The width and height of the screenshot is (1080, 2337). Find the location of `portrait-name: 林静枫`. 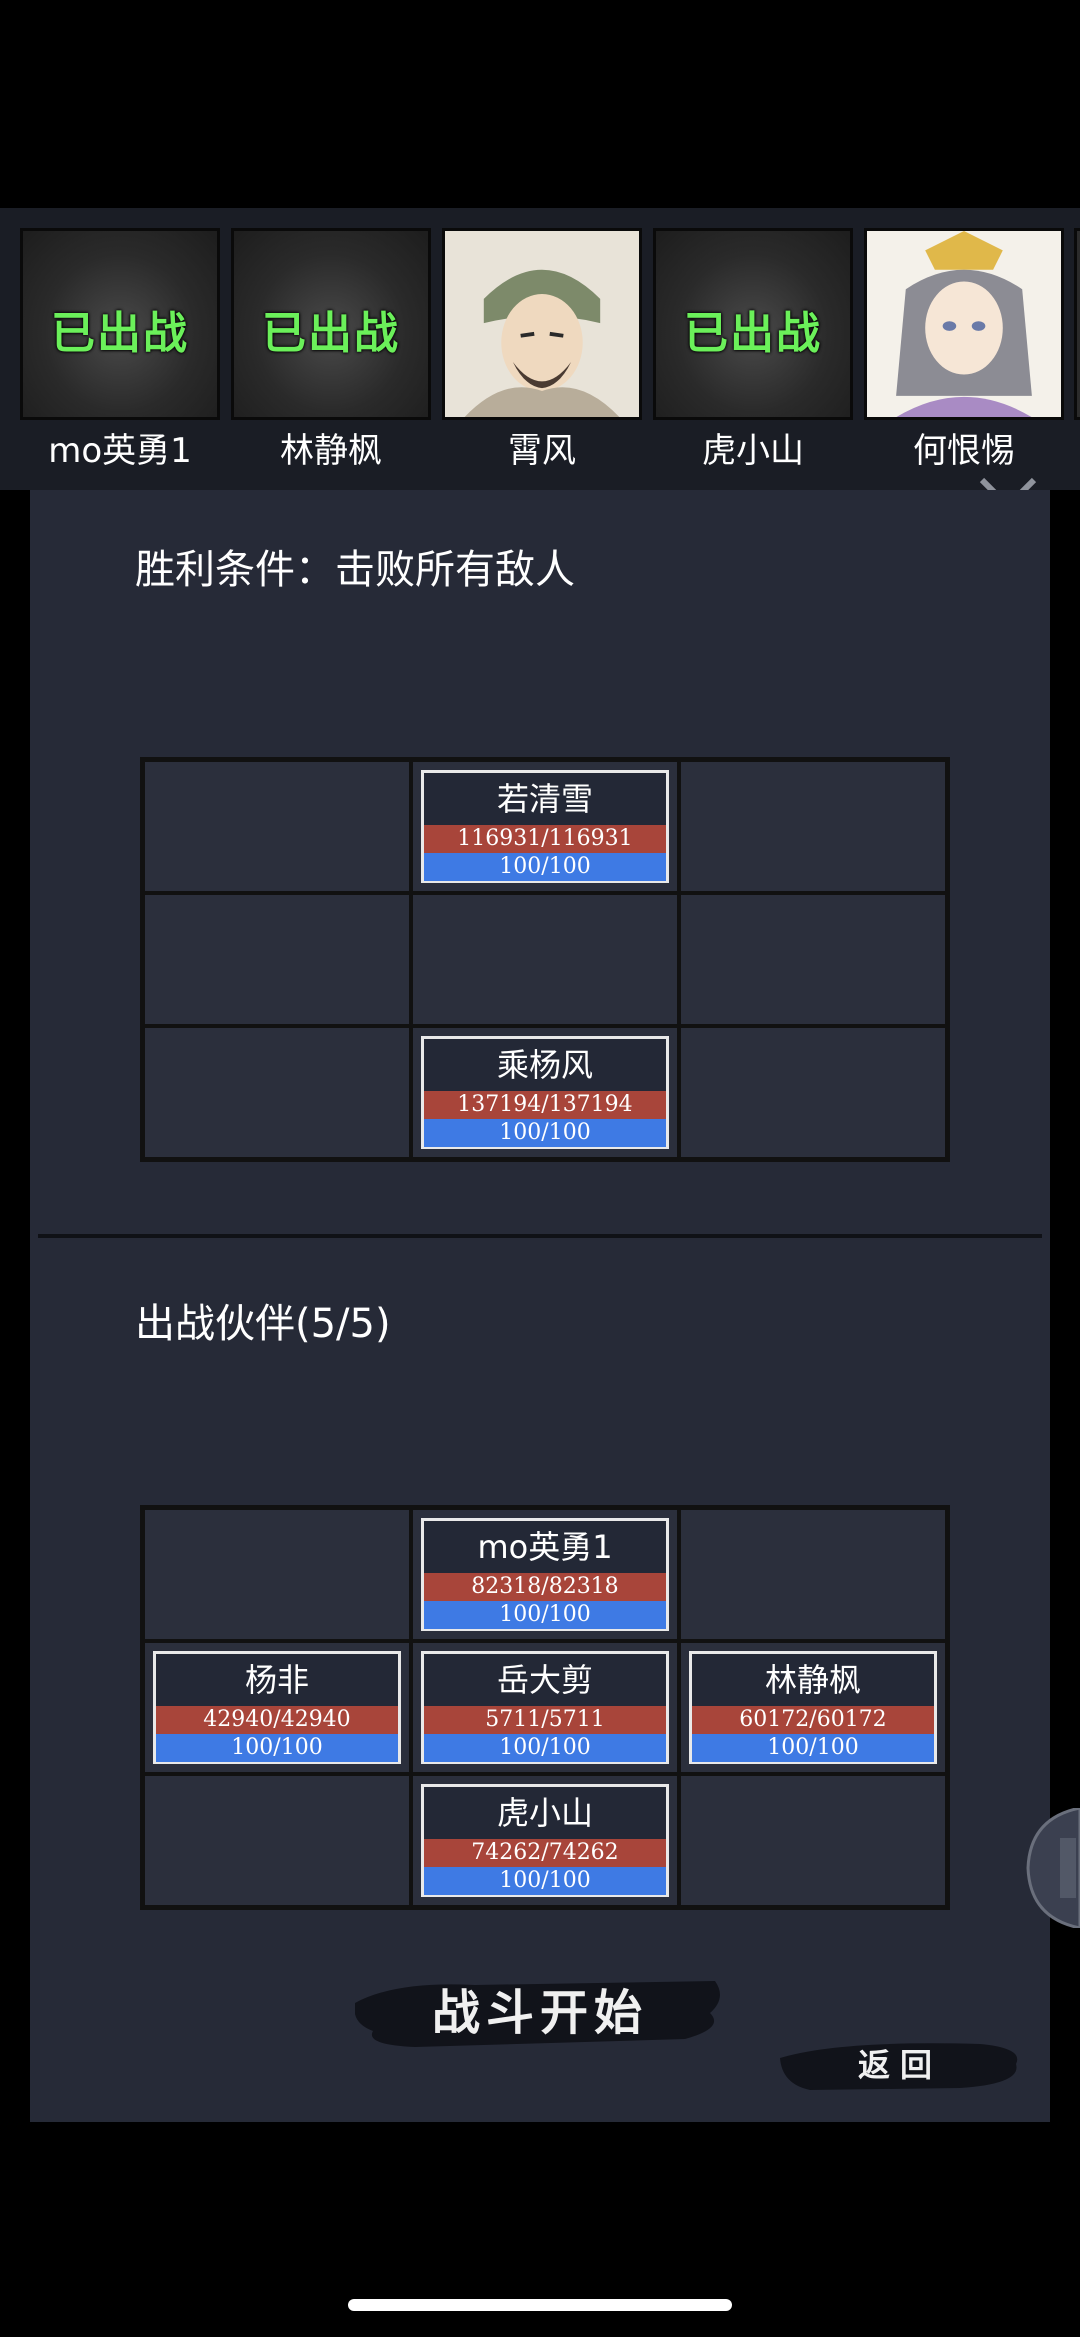

portrait-name: 林静枫 is located at coordinates (331, 451).